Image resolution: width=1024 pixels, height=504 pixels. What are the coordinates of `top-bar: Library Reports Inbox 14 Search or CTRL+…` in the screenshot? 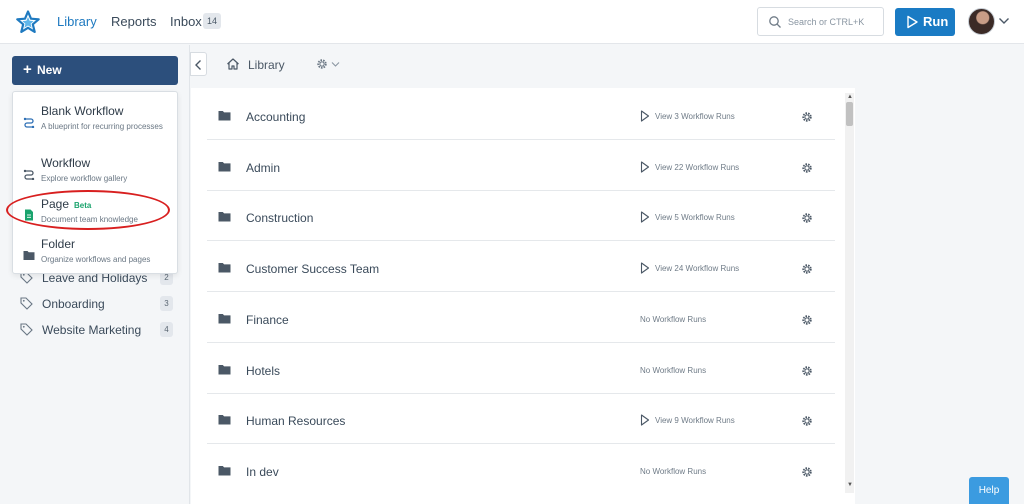 It's located at (512, 22).